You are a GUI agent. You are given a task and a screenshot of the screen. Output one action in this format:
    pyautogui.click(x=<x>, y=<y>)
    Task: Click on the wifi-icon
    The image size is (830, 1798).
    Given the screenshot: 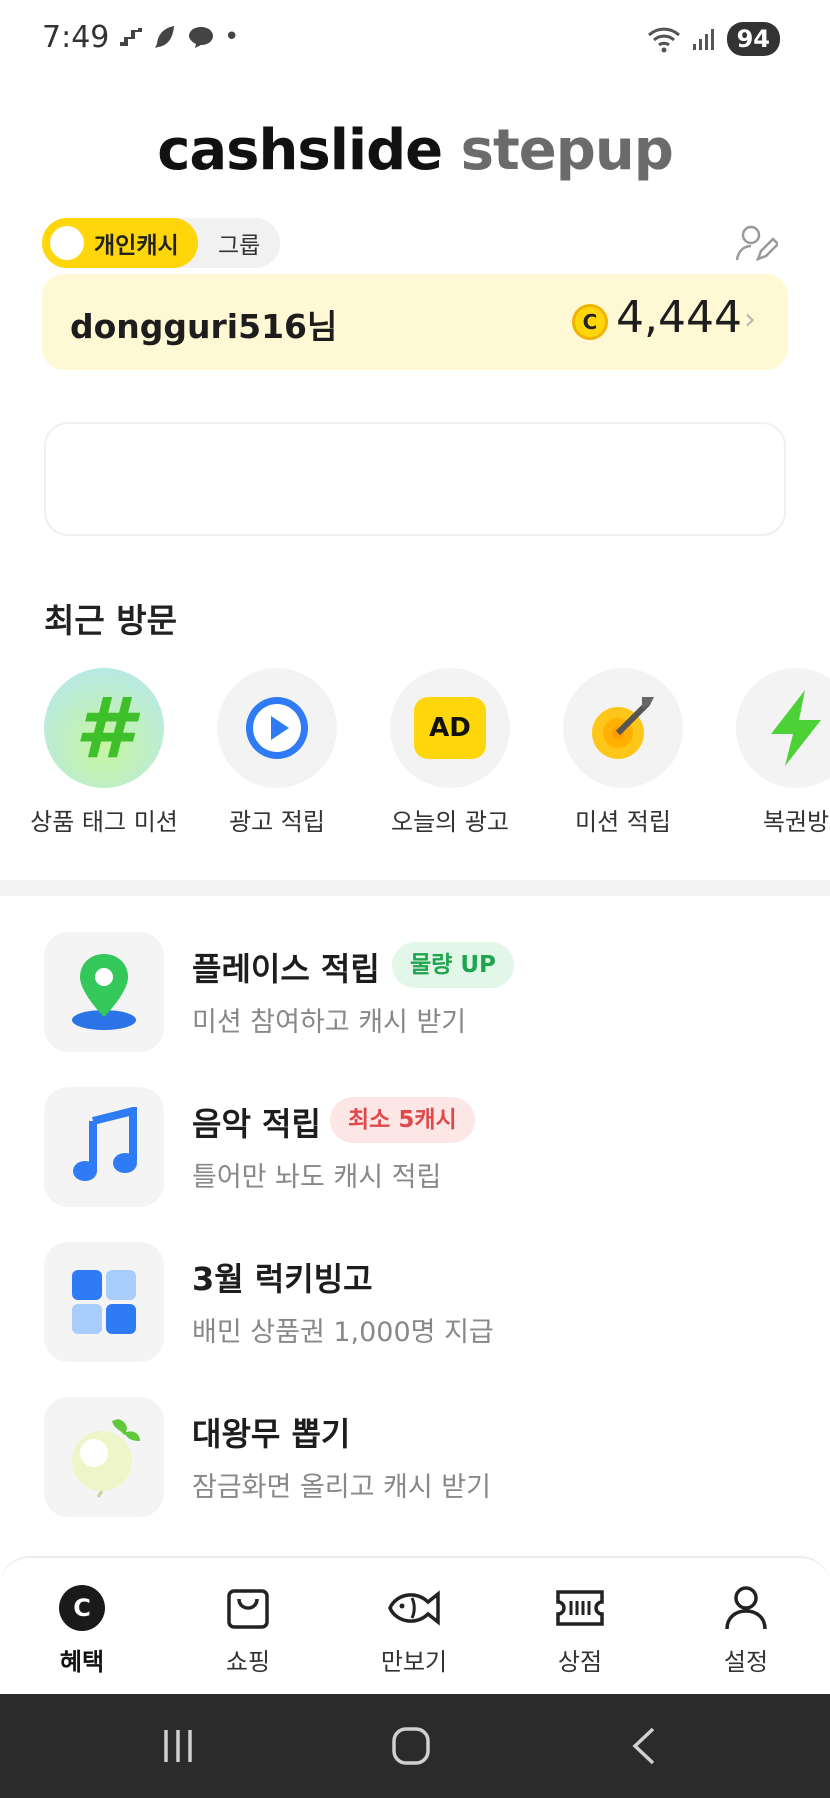 What is the action you would take?
    pyautogui.click(x=663, y=40)
    